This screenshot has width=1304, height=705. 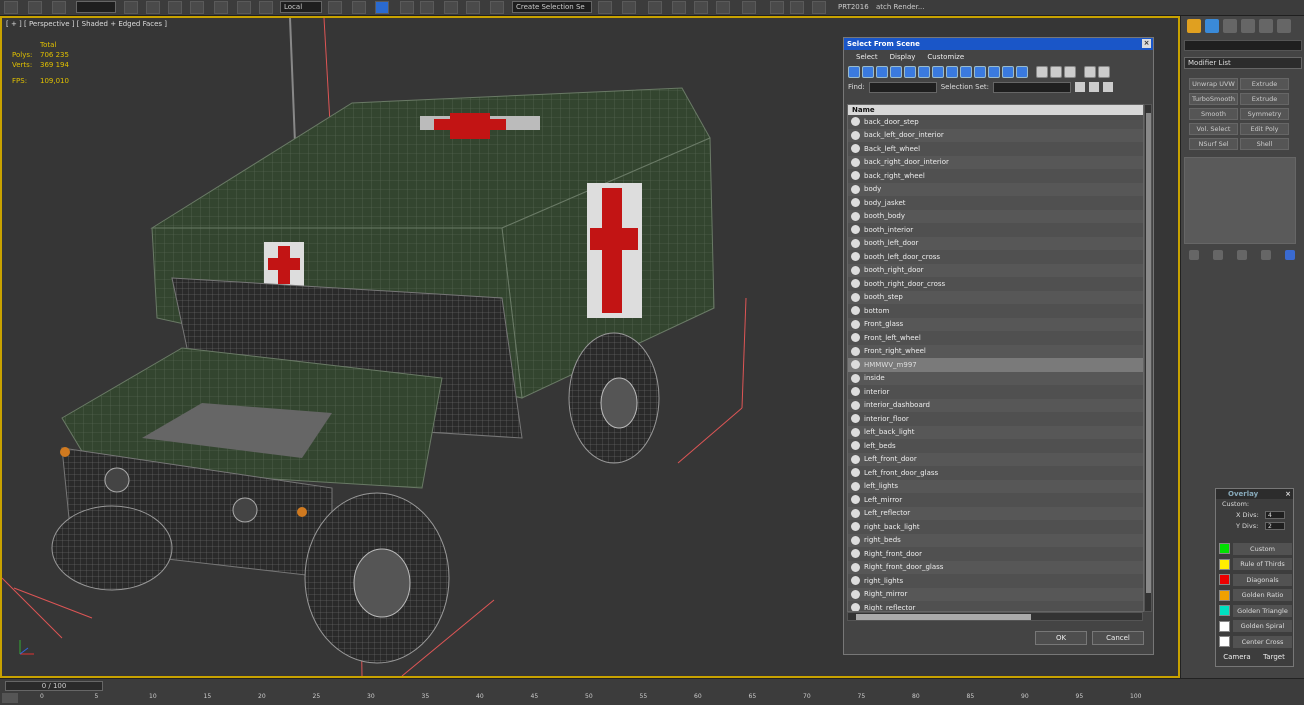 I want to click on close-icon: ×, so click(x=1146, y=43).